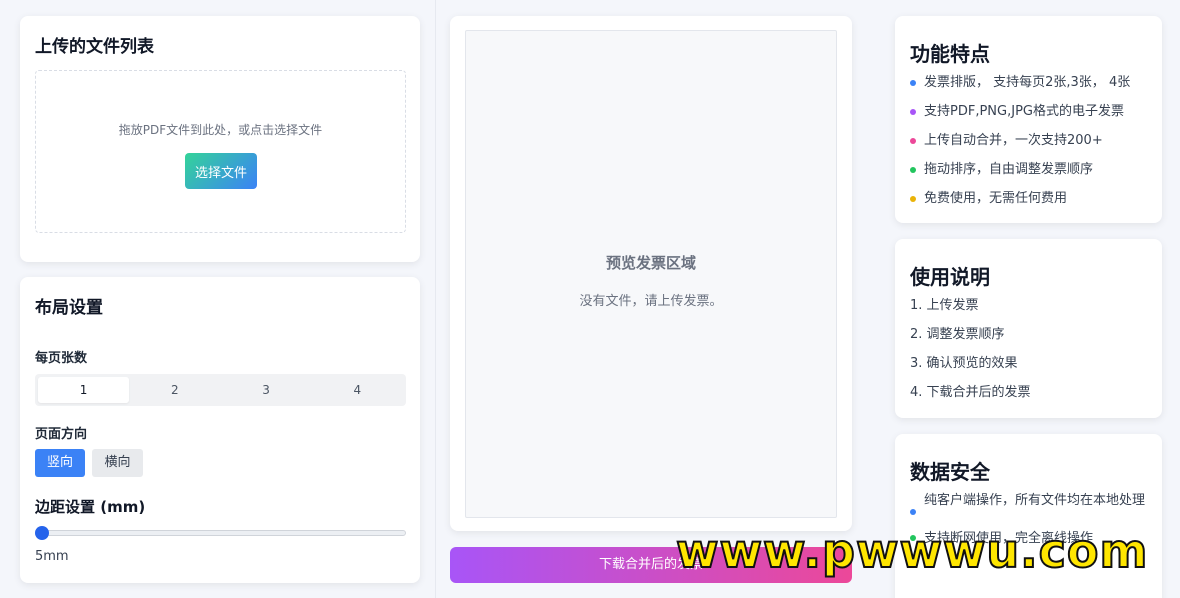  What do you see at coordinates (651, 301) in the screenshot?
I see `preview-empty-message: 没有文件，请上传发票。` at bounding box center [651, 301].